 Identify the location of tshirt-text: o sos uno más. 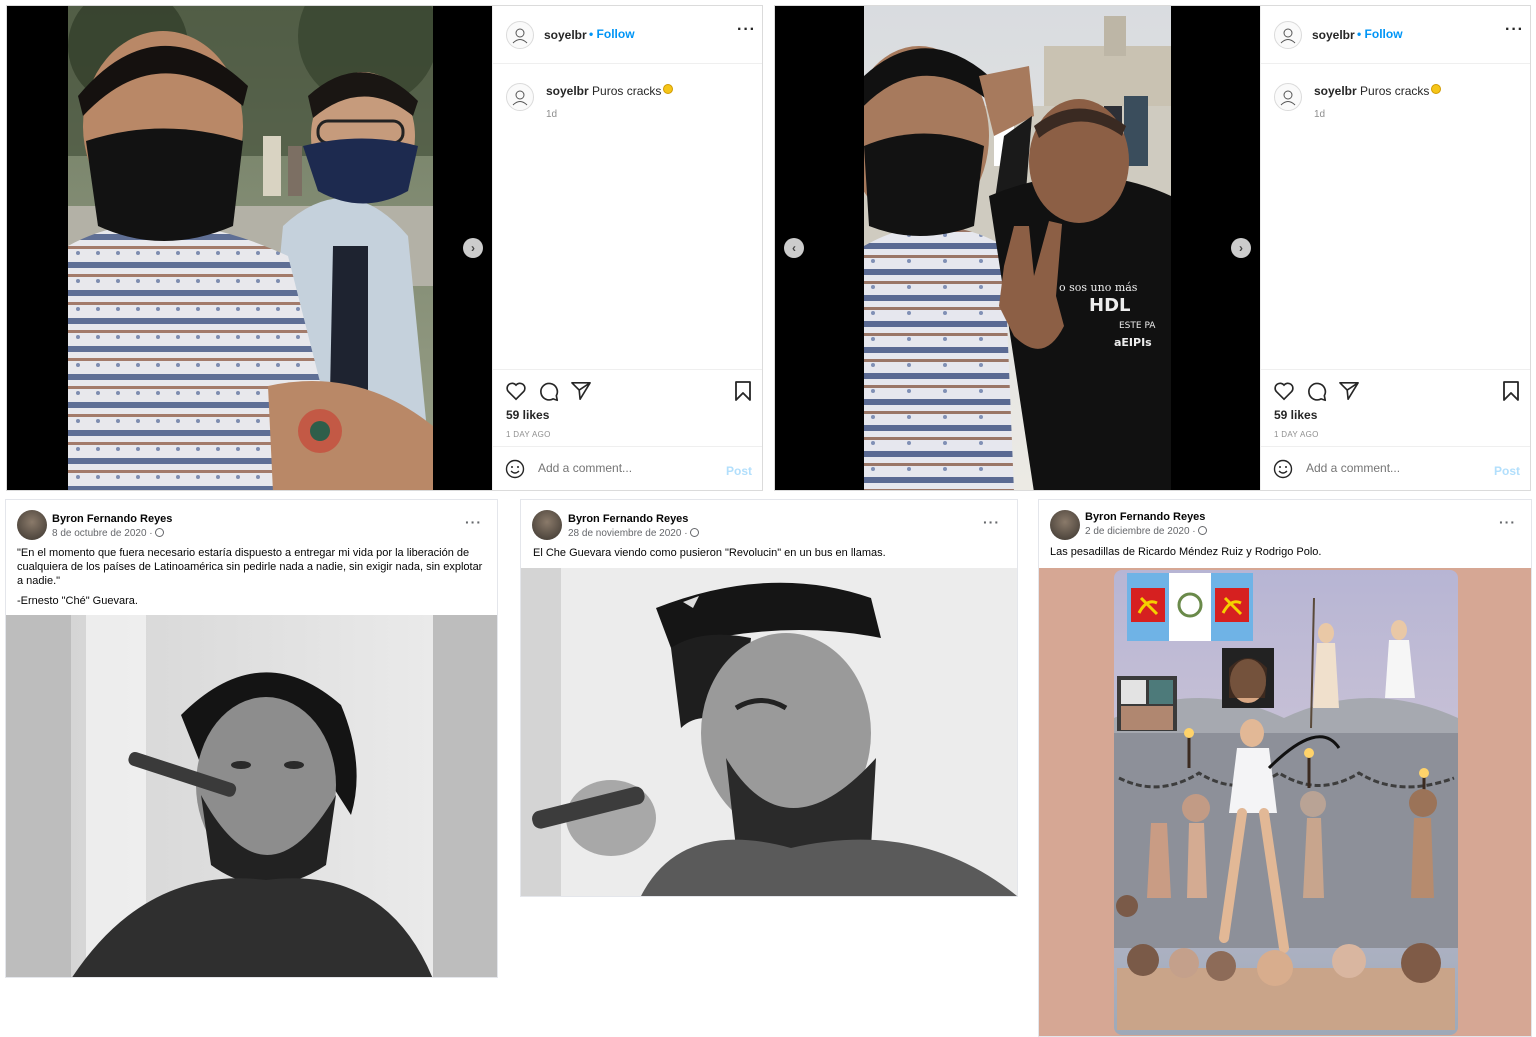
(1098, 287).